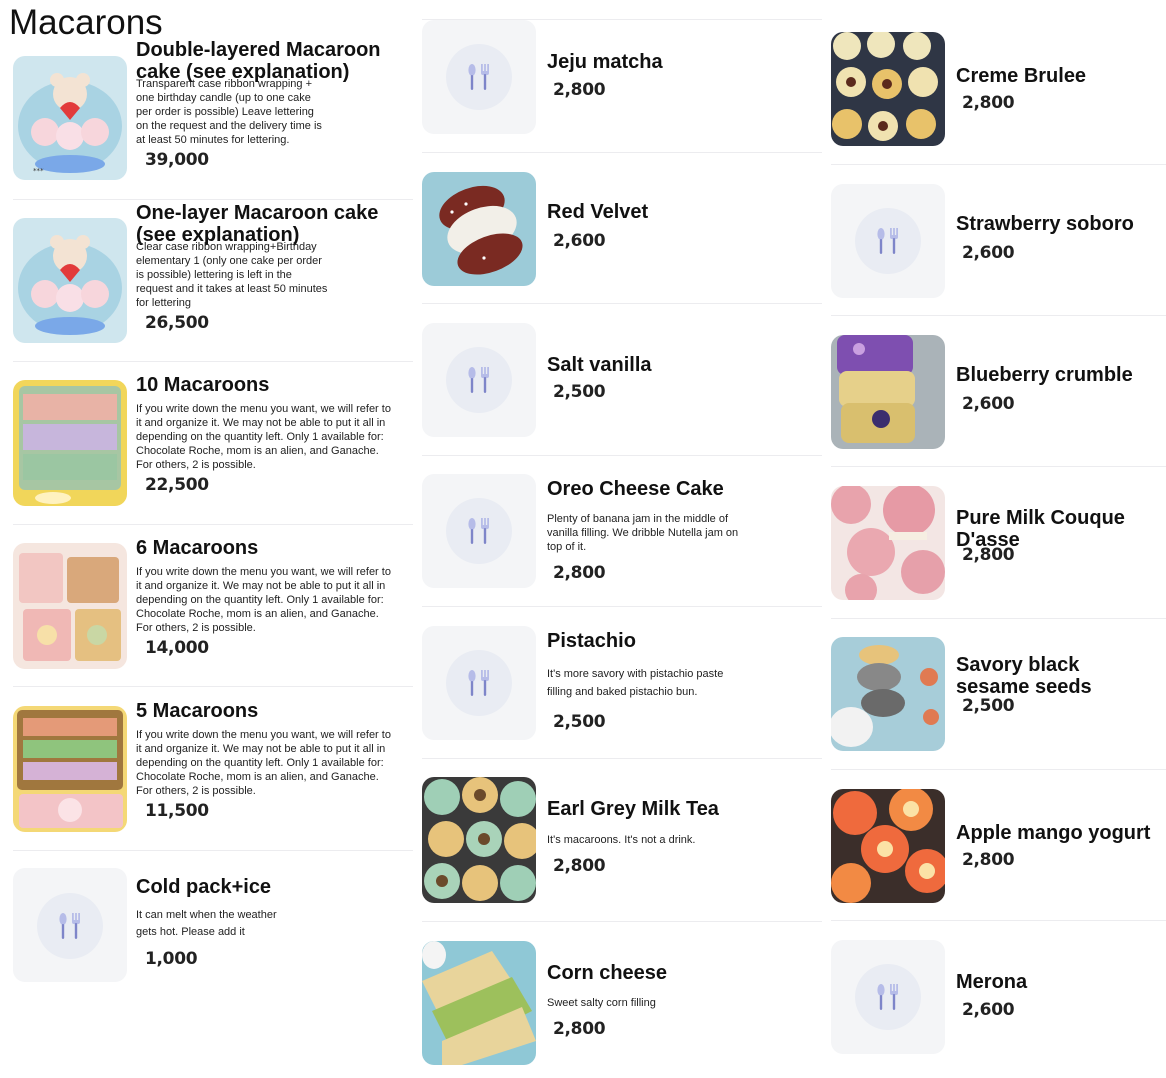 This screenshot has width=1166, height=1078. I want to click on macaron-box-image, so click(70, 443).